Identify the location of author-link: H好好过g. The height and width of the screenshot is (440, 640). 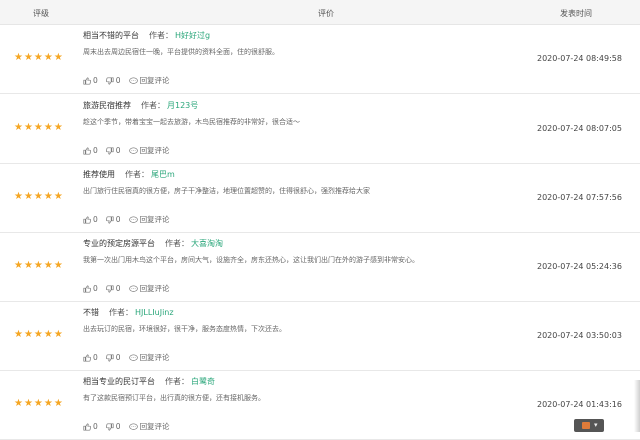
(192, 35).